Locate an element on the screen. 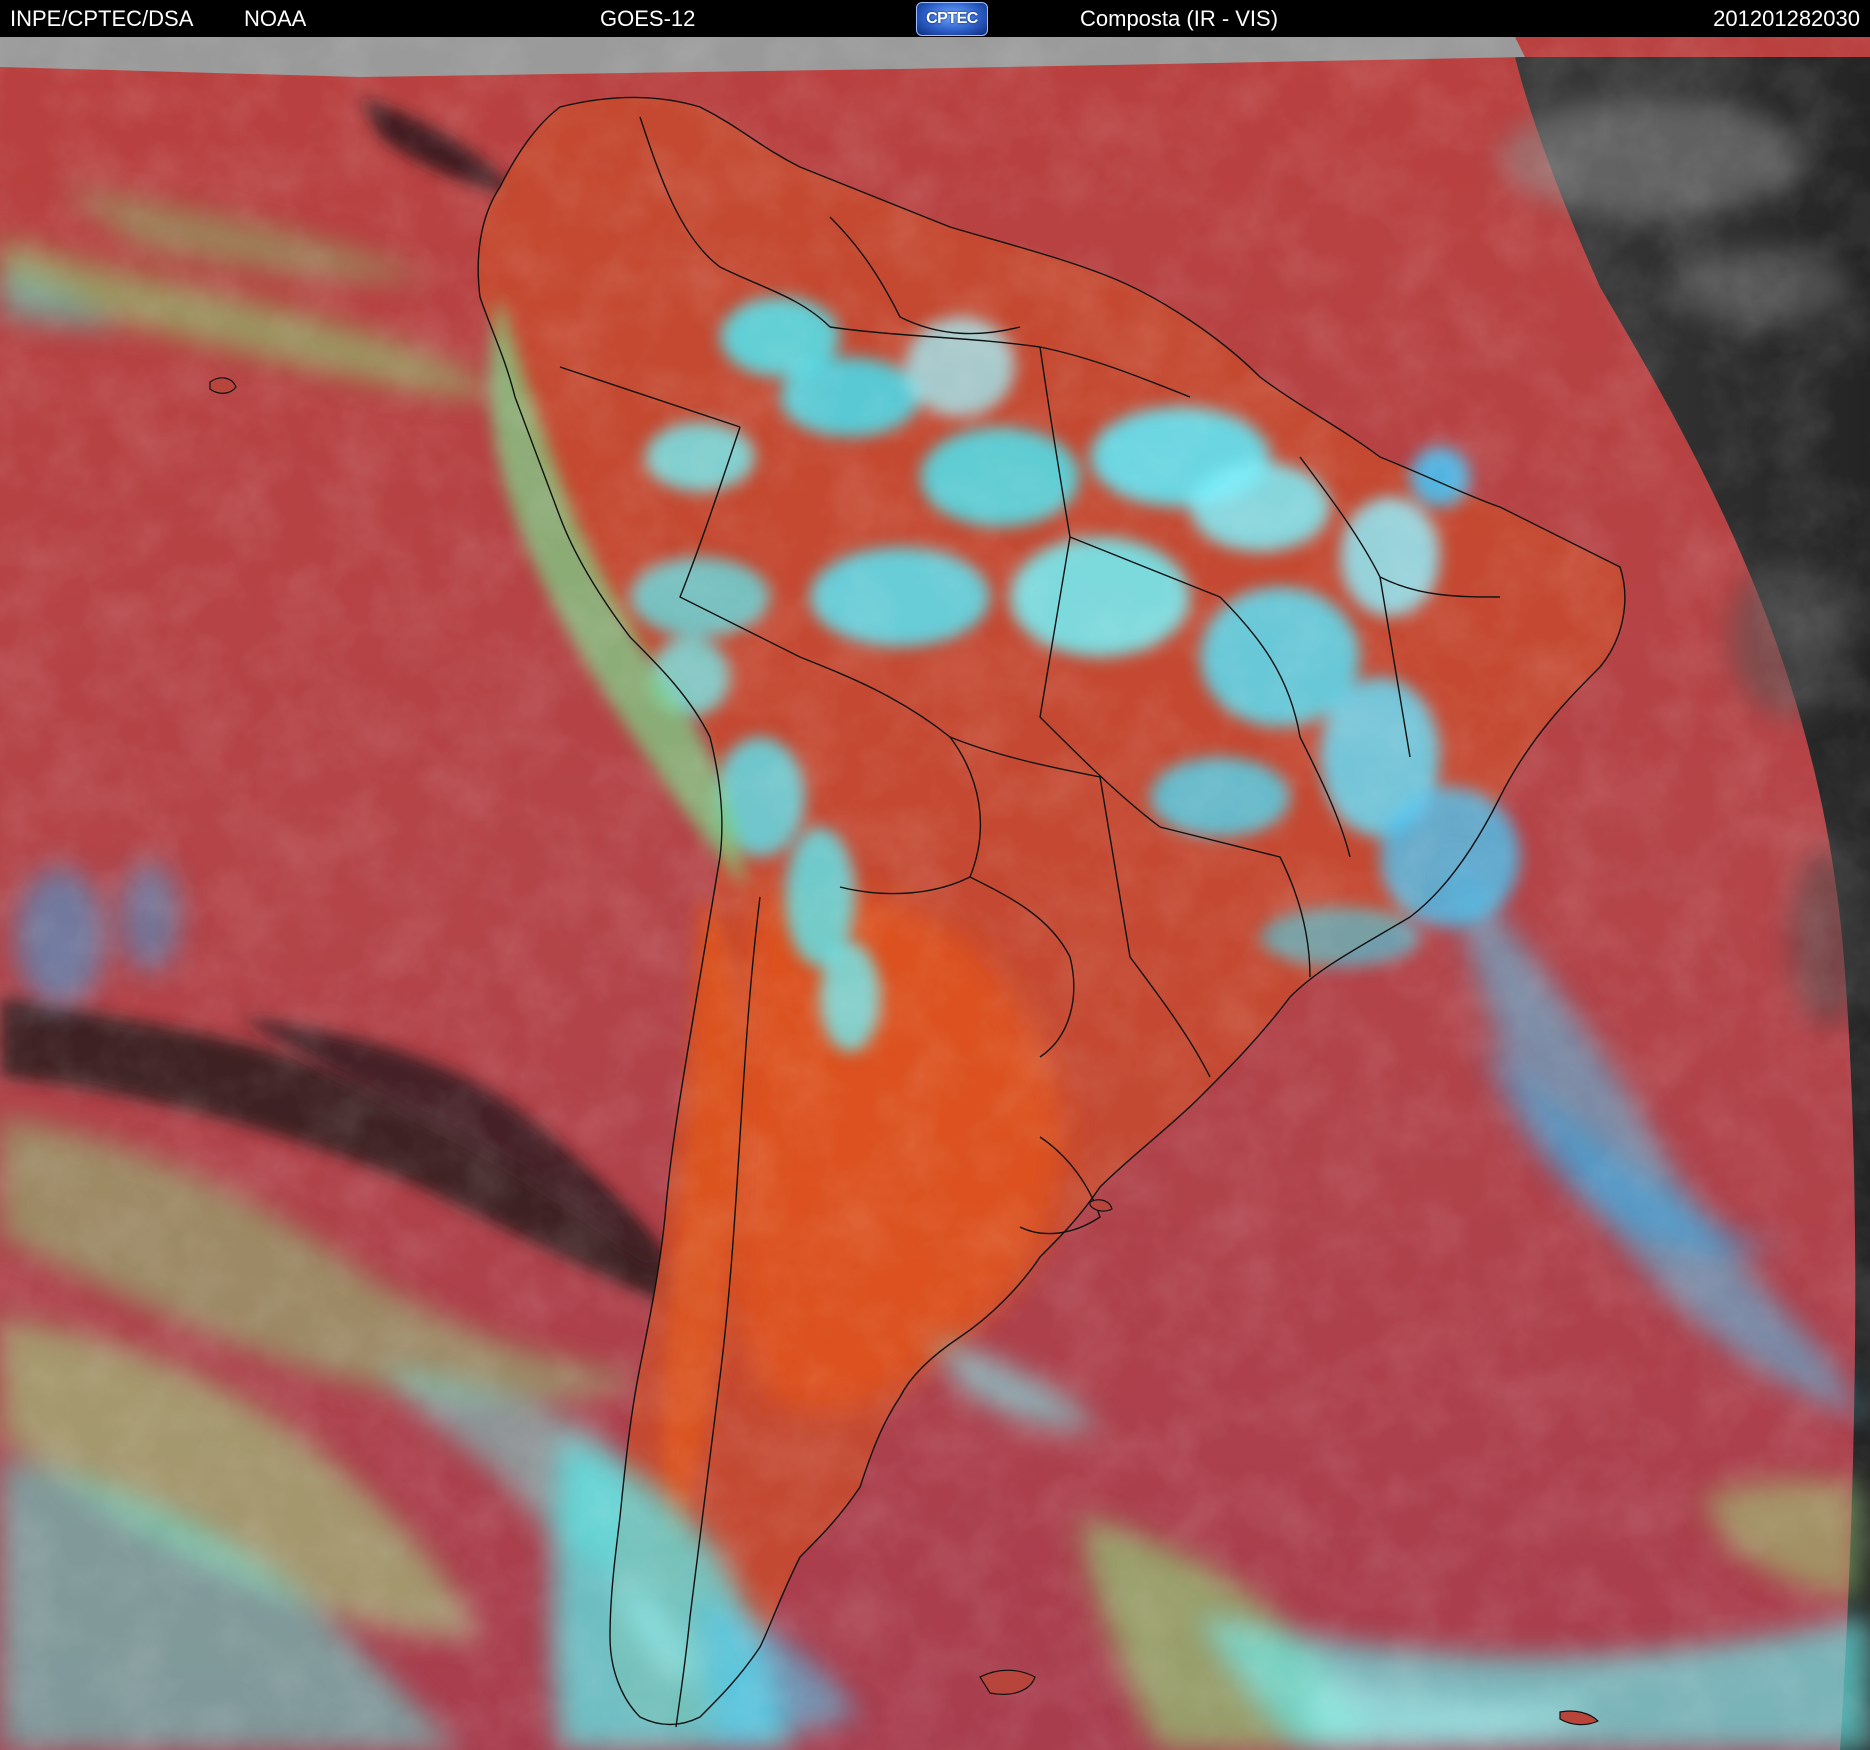 Image resolution: width=1870 pixels, height=1750 pixels. cptec-logo: CPTEC is located at coordinates (952, 19).